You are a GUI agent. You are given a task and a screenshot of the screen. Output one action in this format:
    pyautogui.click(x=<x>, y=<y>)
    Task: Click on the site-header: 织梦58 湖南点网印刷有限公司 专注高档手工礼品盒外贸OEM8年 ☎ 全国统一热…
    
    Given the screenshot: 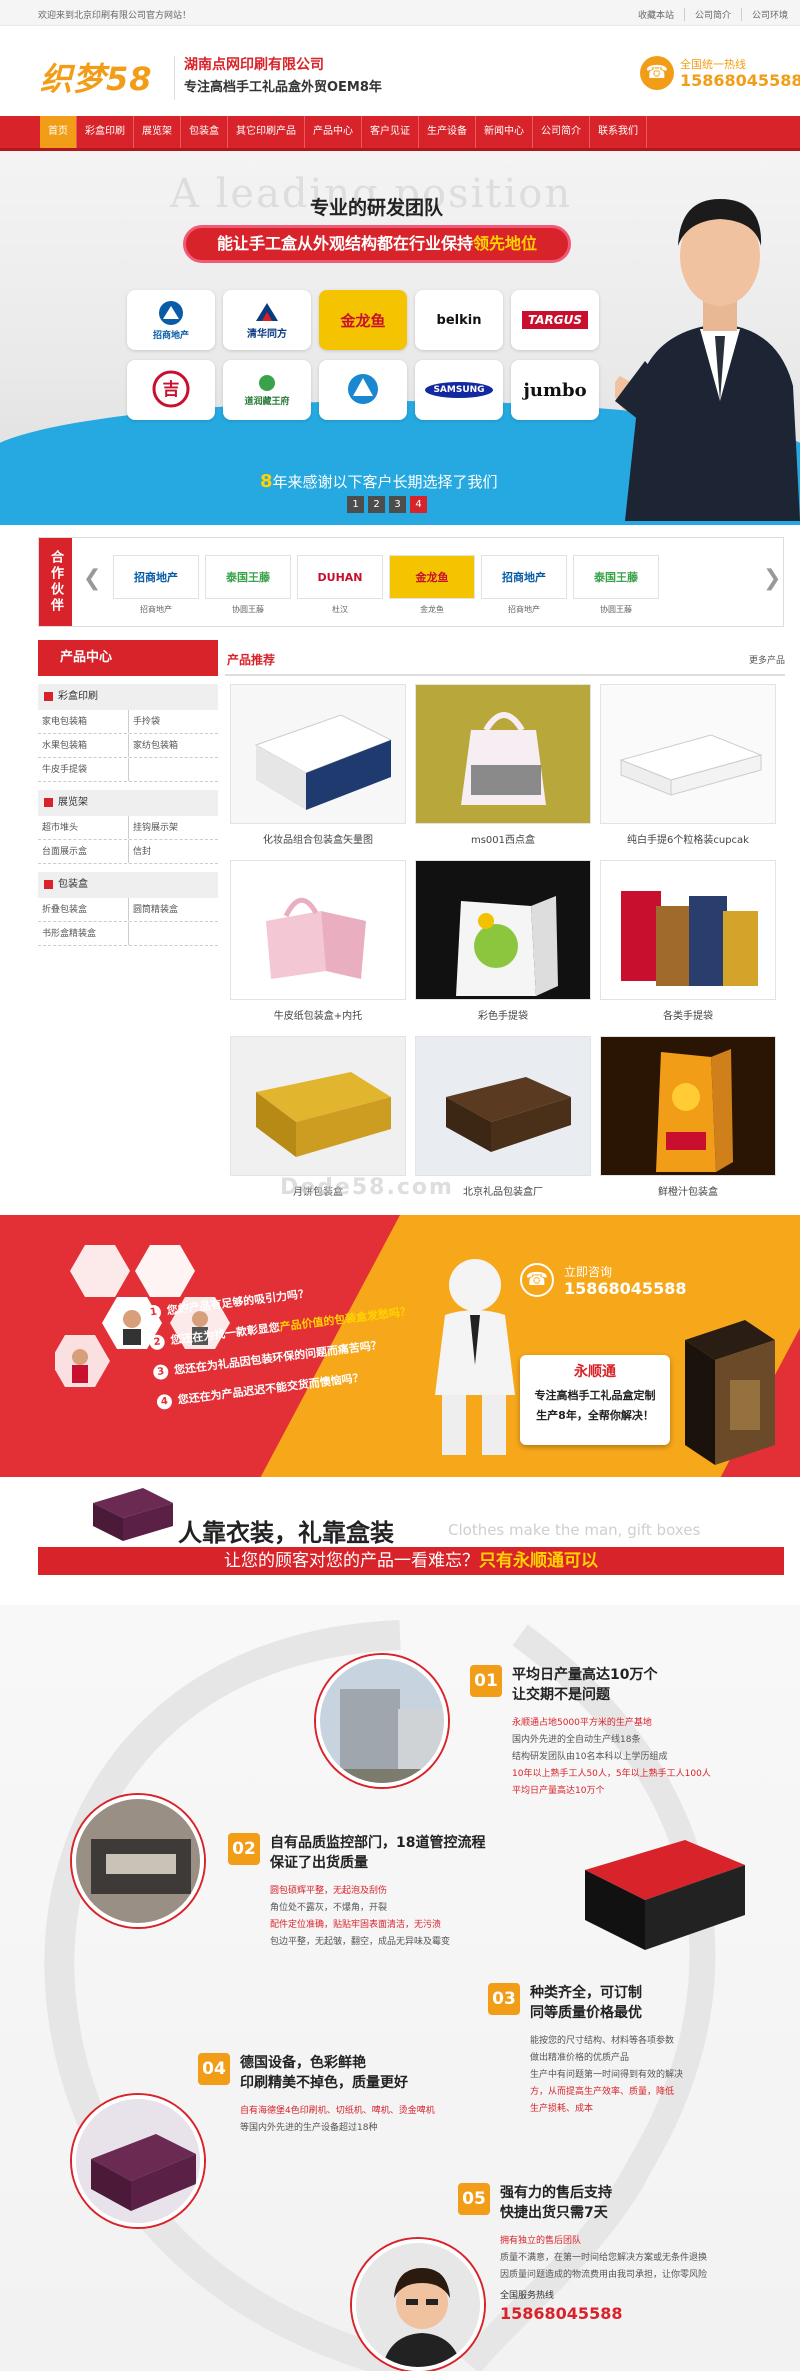 What is the action you would take?
    pyautogui.click(x=400, y=71)
    